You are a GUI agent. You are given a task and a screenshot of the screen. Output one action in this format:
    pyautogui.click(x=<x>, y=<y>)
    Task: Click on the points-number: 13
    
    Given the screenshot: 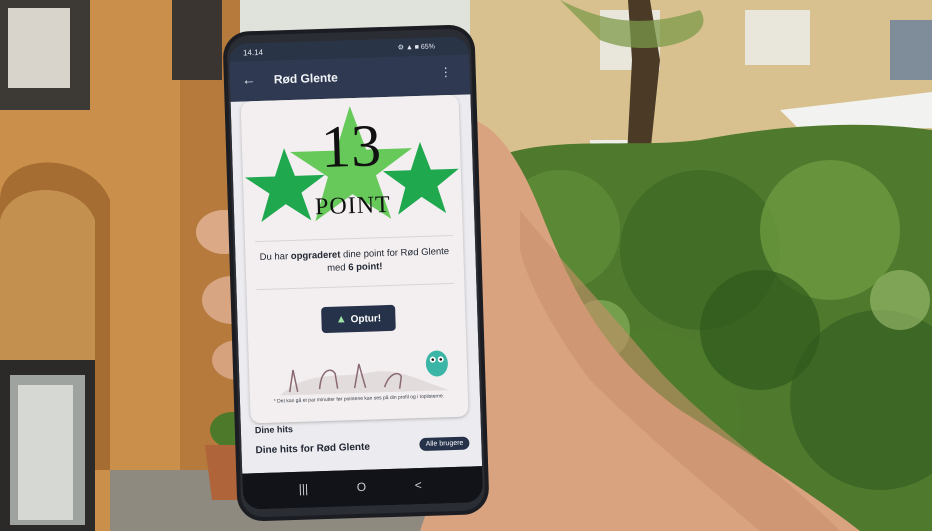 What is the action you would take?
    pyautogui.click(x=351, y=146)
    